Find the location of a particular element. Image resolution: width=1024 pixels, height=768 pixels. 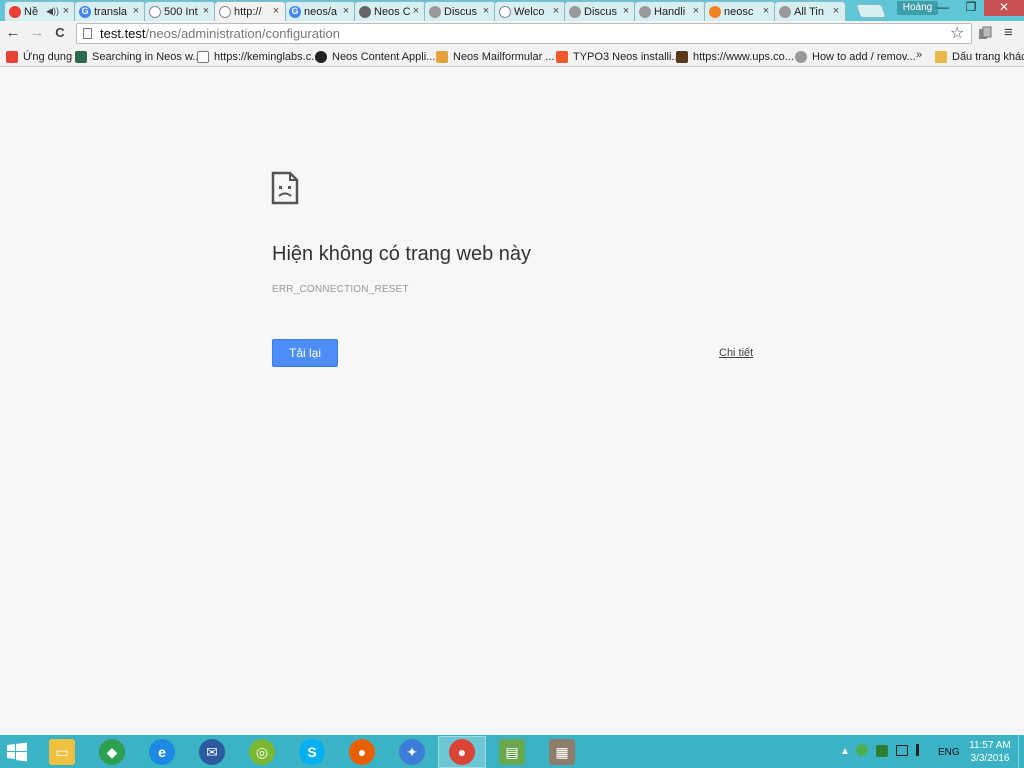

reload-button: C is located at coordinates (60, 33).